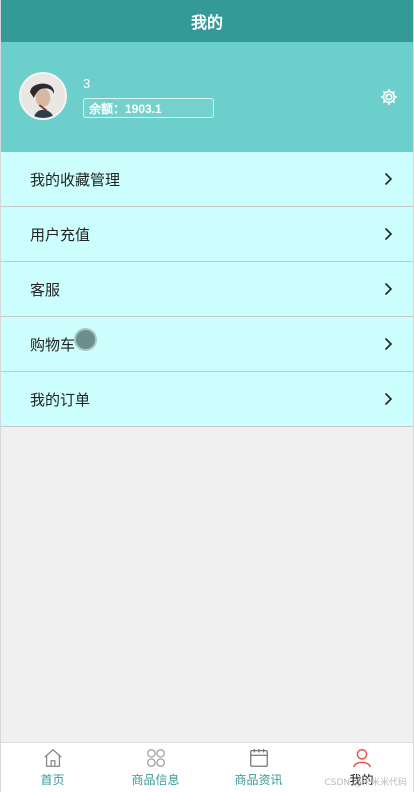  What do you see at coordinates (45, 290) in the screenshot?
I see `menu-item-label: 客服` at bounding box center [45, 290].